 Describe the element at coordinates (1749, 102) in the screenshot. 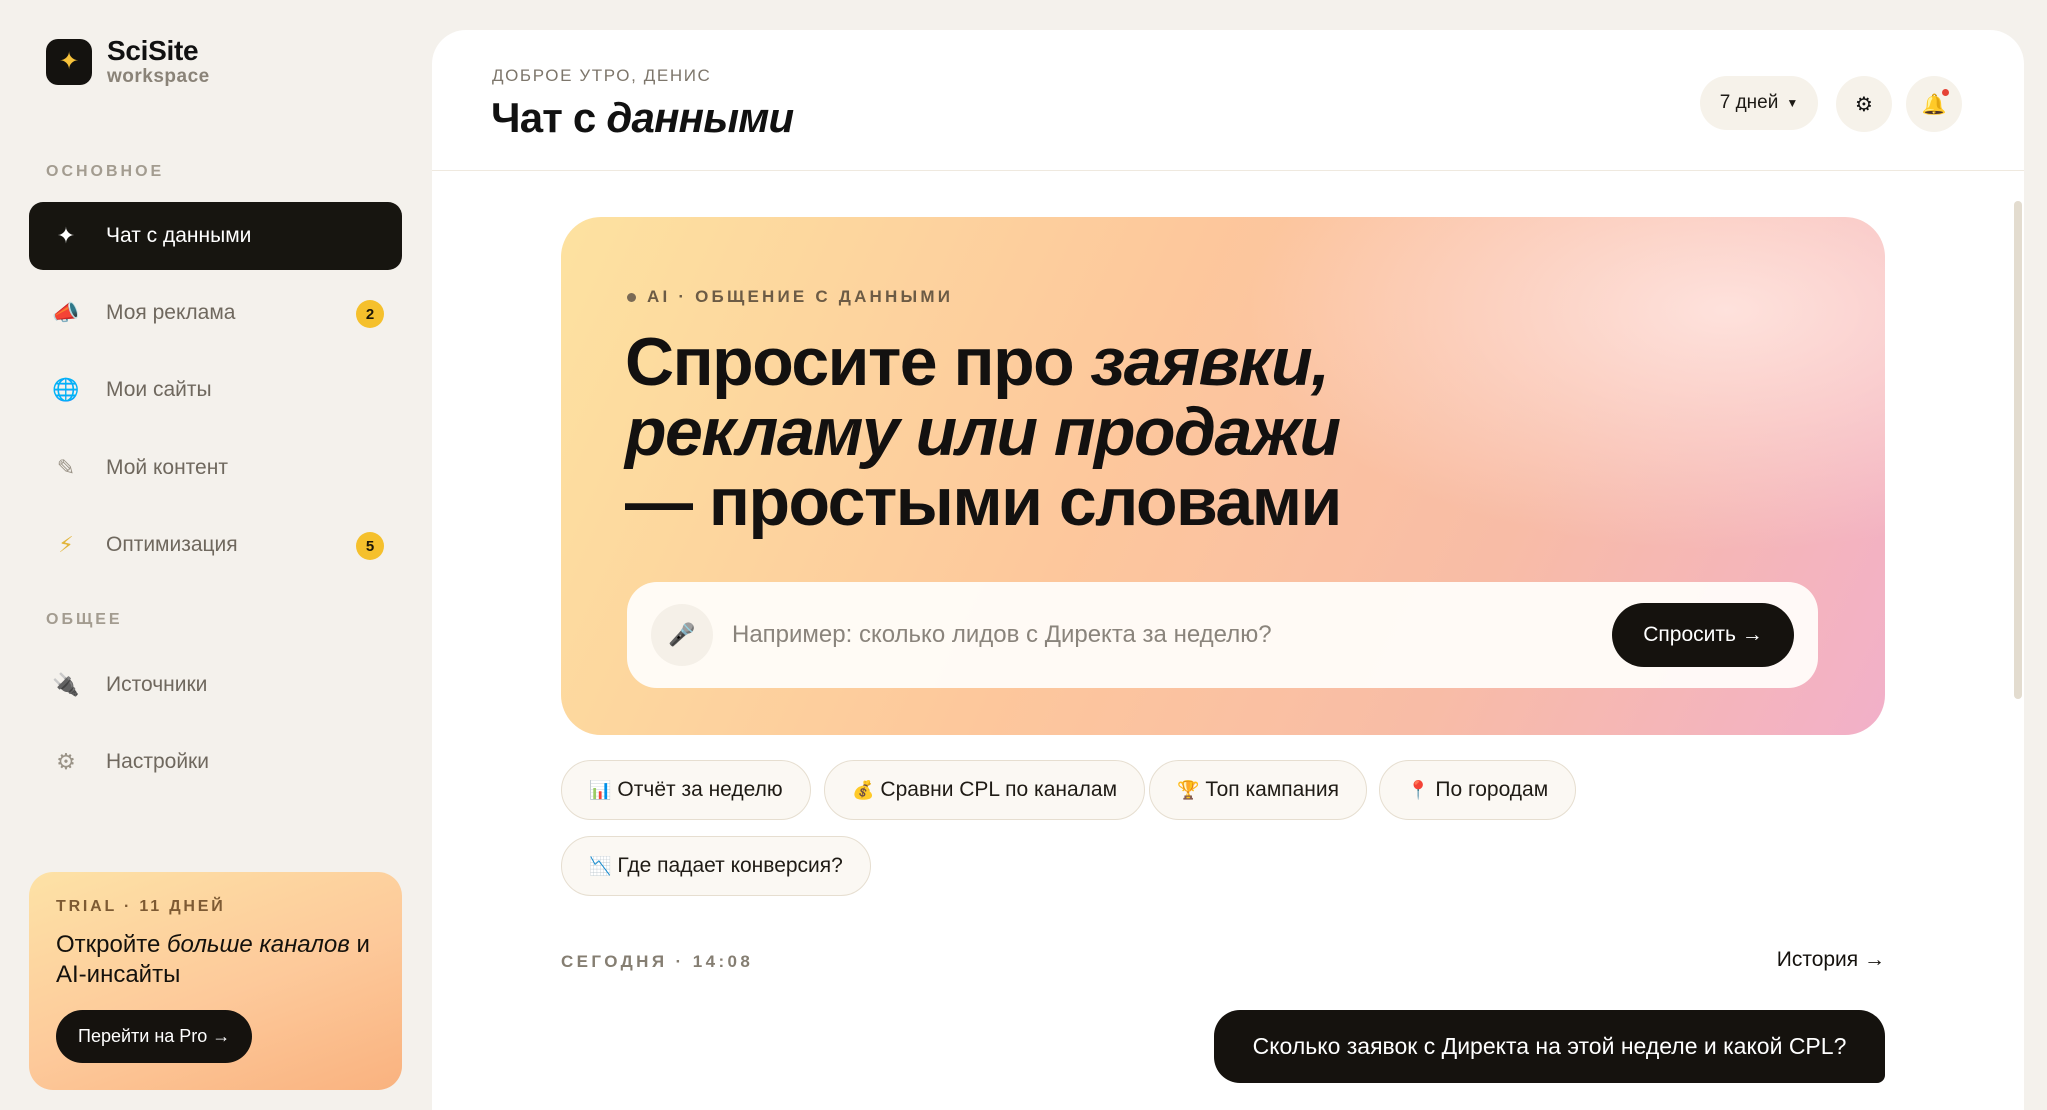

I see `period-value: 7 дней` at that location.